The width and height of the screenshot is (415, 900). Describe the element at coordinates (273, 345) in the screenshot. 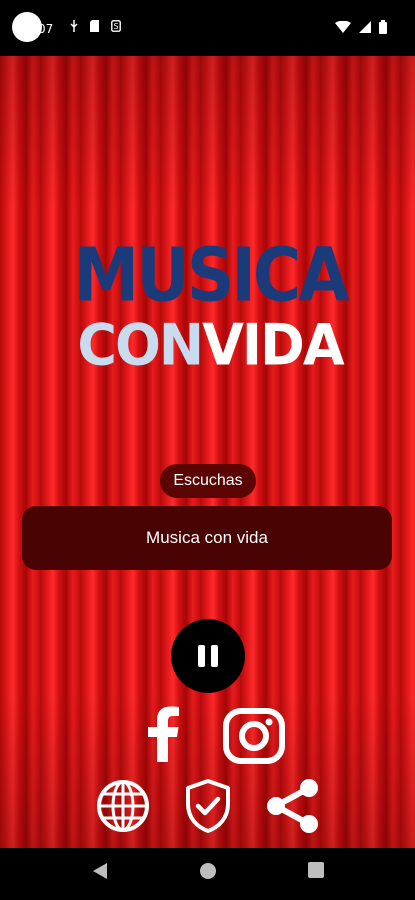

I see `logo-word-vida: VIDA` at that location.